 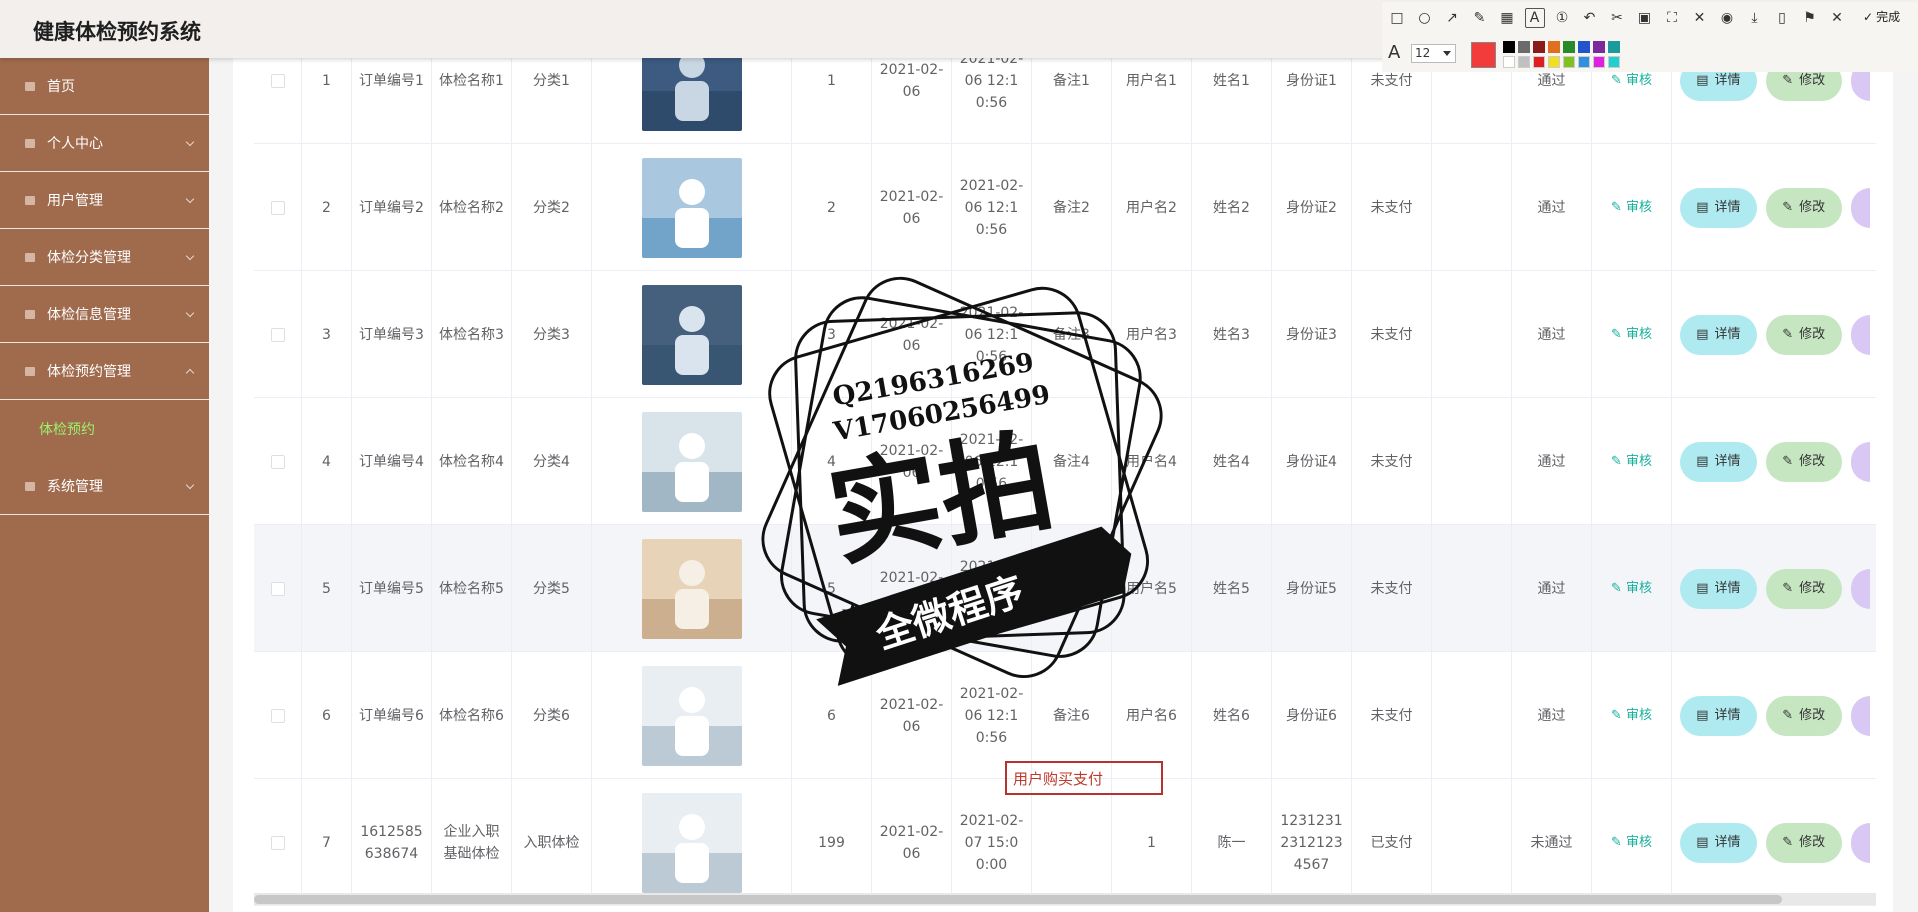 I want to click on sidebar-item-4: 体检信息管理, so click(x=104, y=314).